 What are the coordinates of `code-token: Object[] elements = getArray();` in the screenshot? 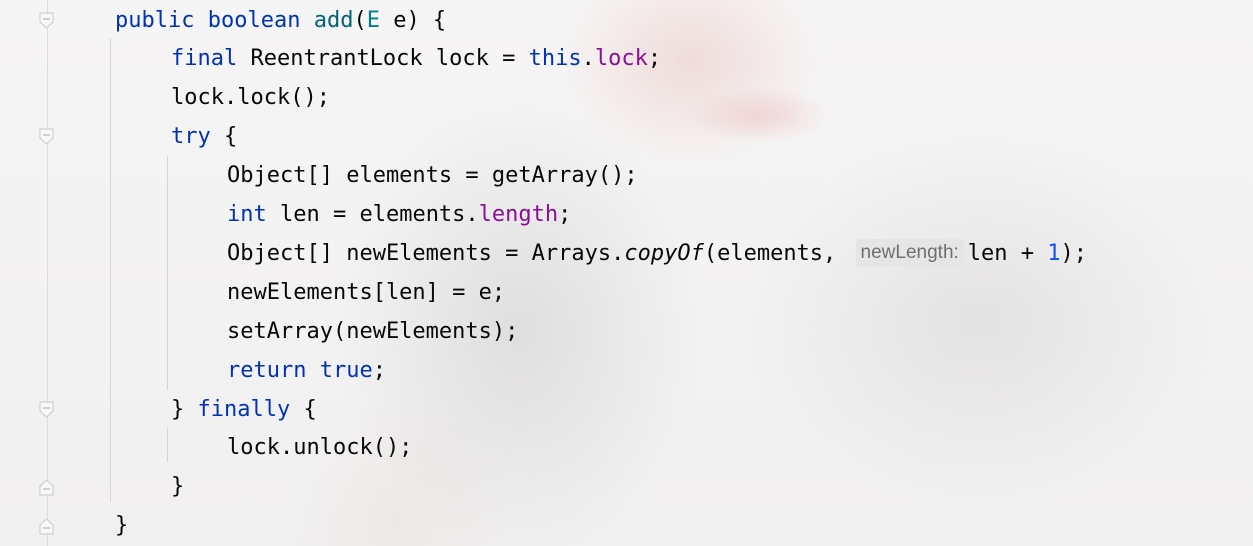 It's located at (432, 176).